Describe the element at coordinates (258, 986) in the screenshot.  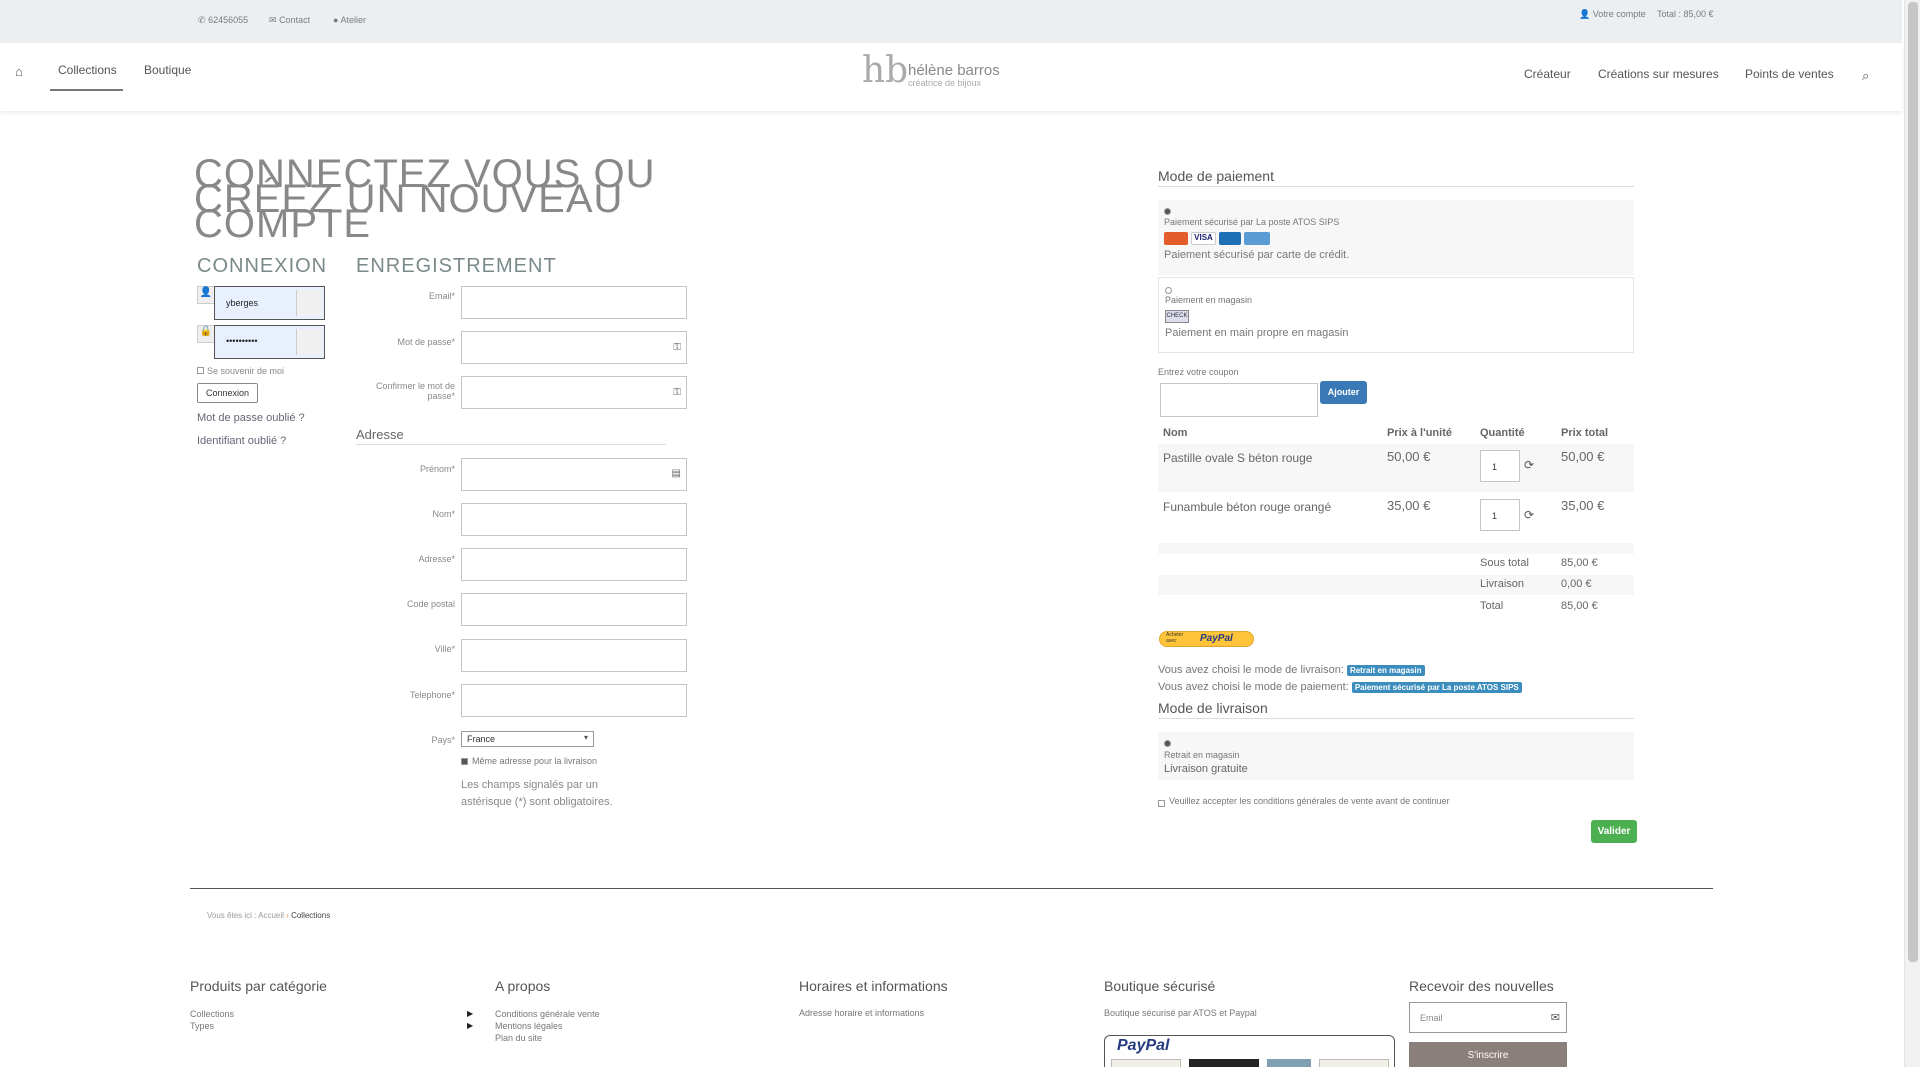
I see `footer-title-categories: Produits par catégorie` at that location.